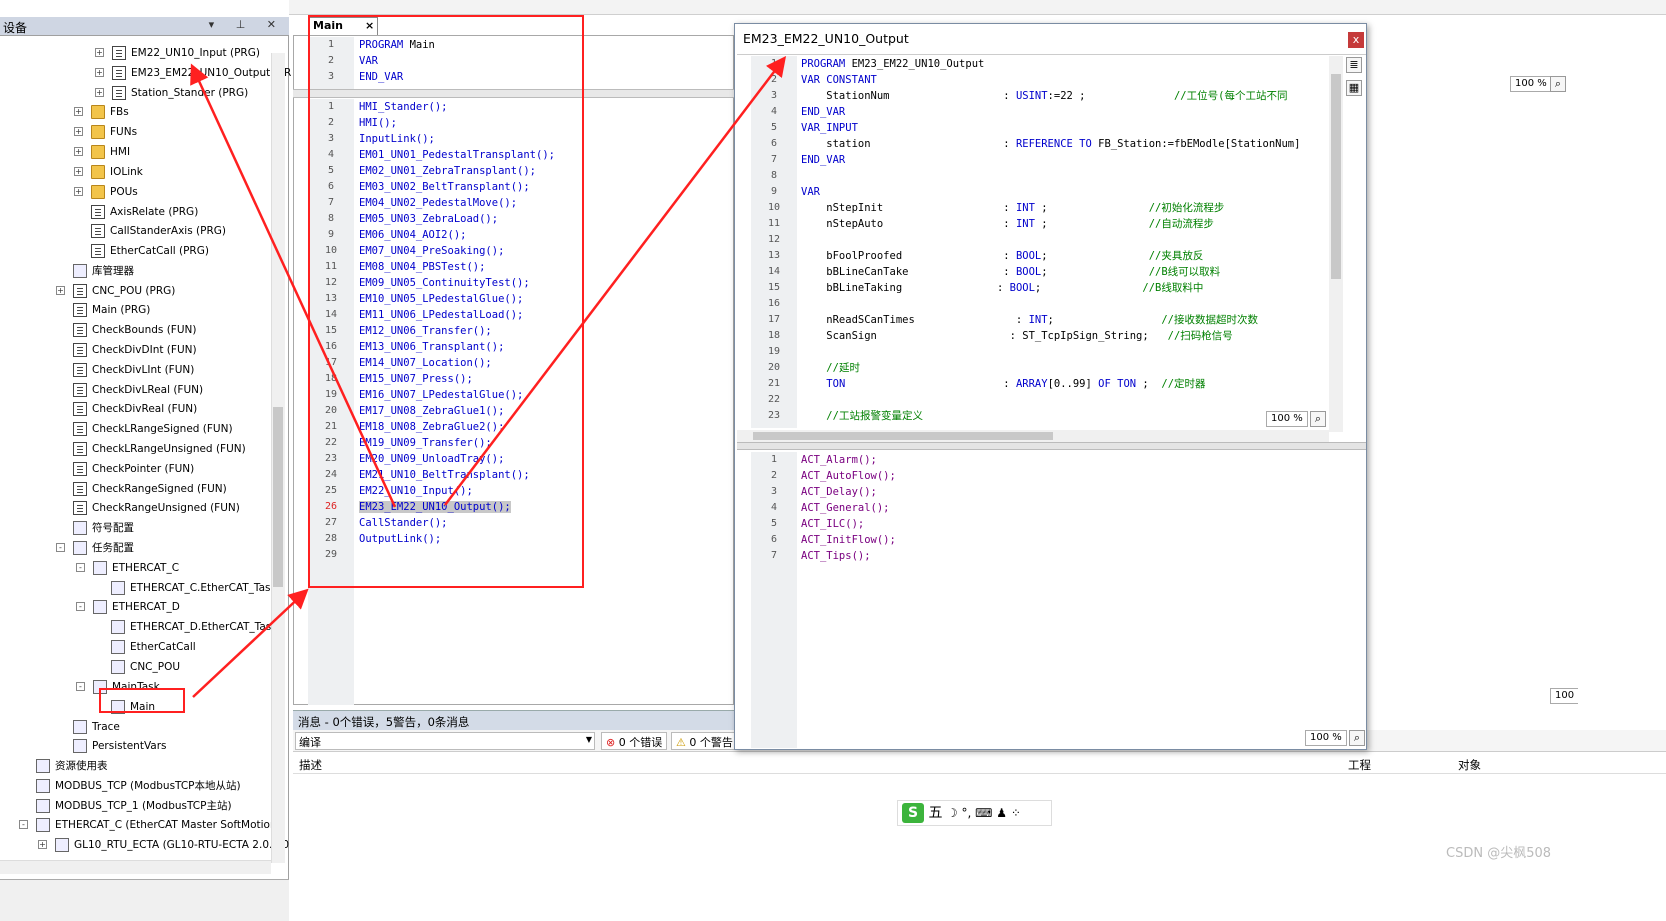 The height and width of the screenshot is (921, 1666). I want to click on ime-extras: ☽ °, ⌨ ♟ ⁘, so click(984, 813).